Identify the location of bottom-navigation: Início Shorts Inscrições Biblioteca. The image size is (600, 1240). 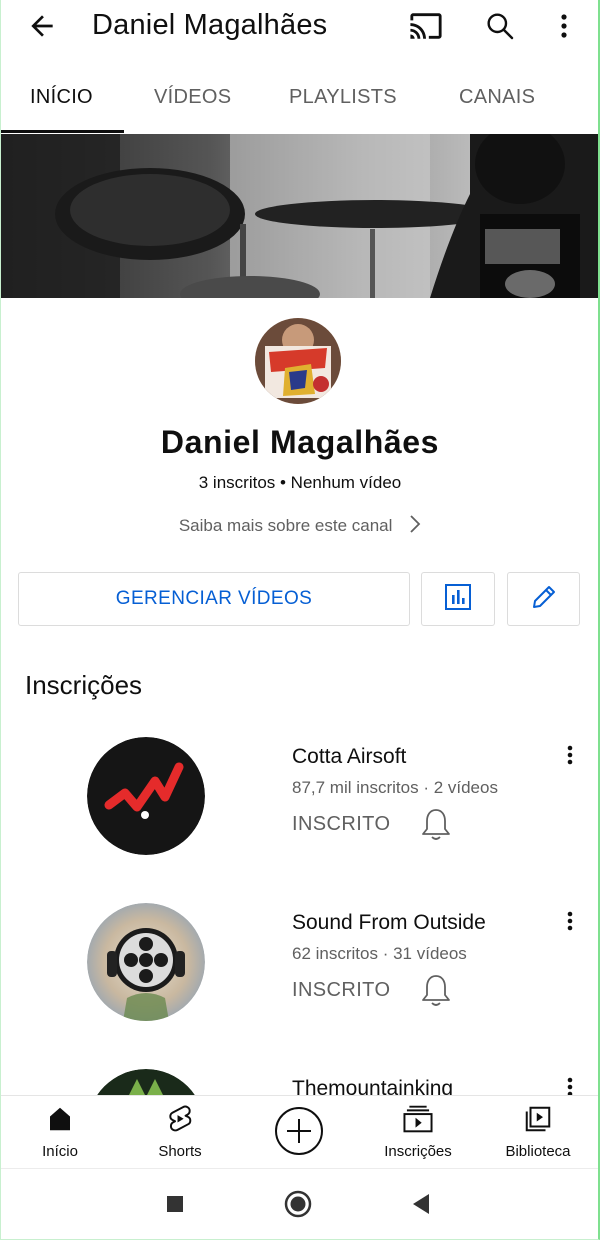
(300, 1131).